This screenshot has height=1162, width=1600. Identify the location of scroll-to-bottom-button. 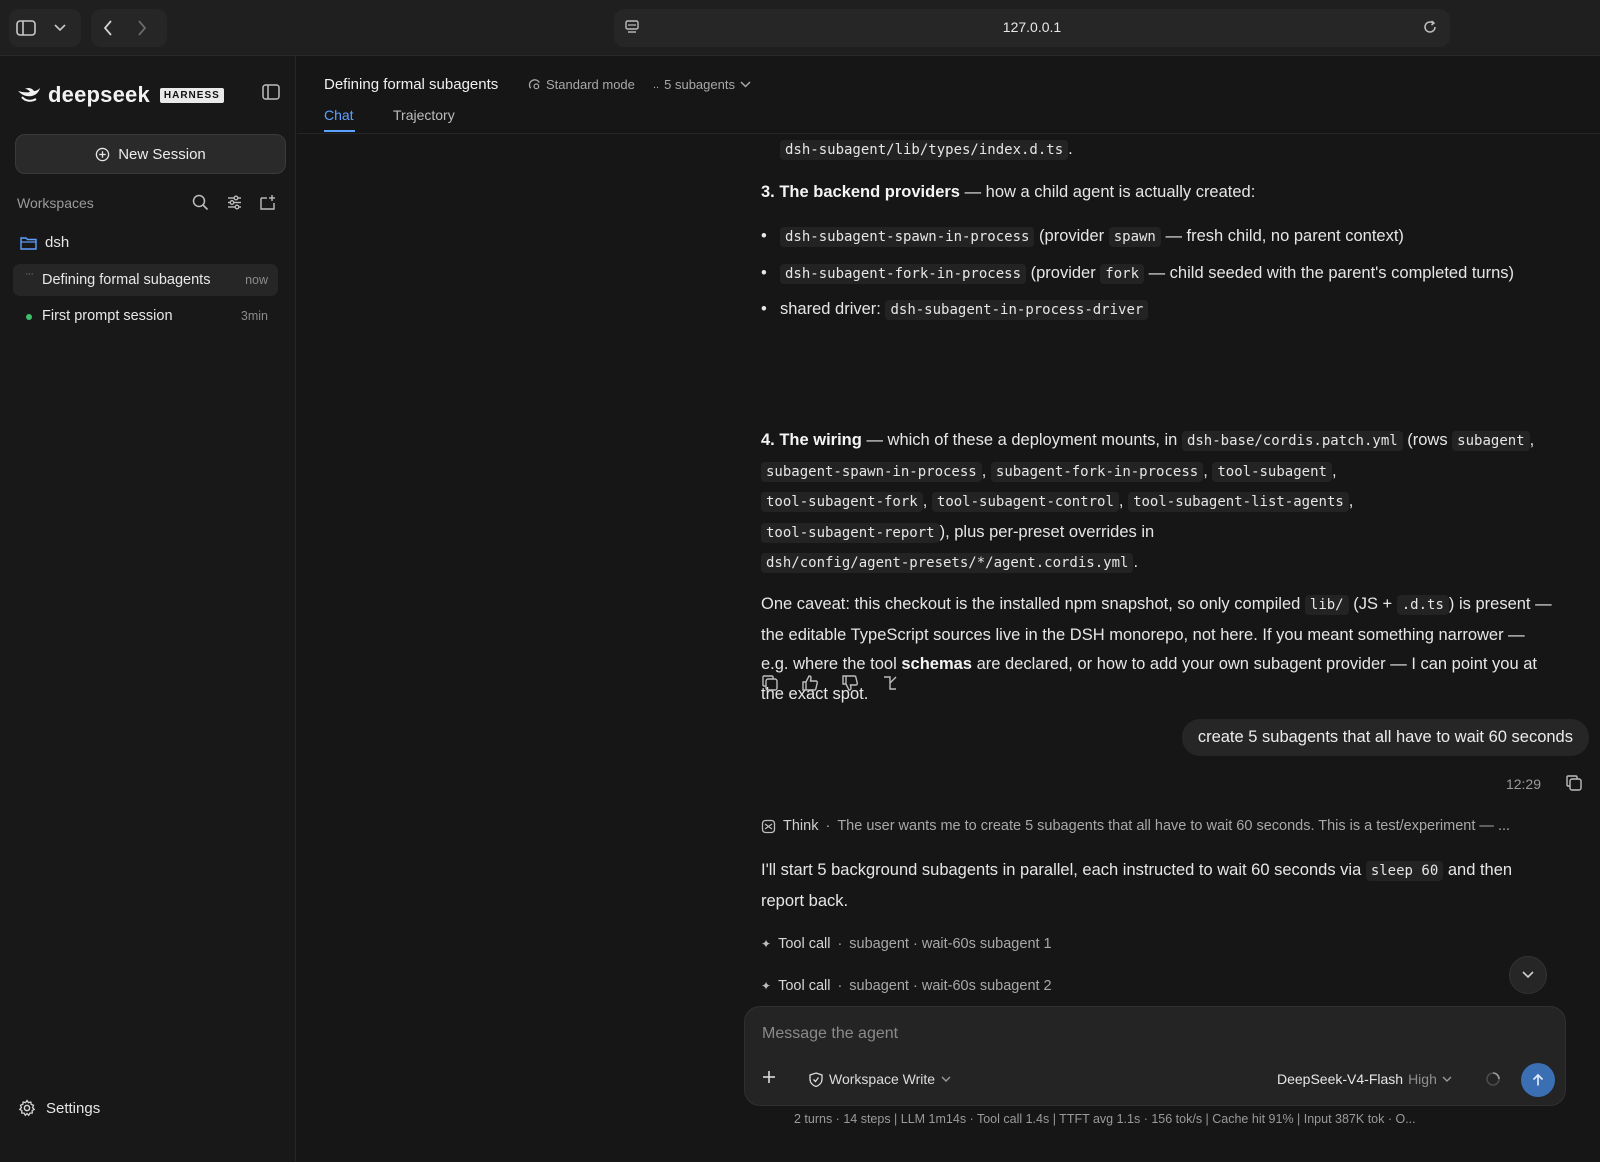
(1528, 975).